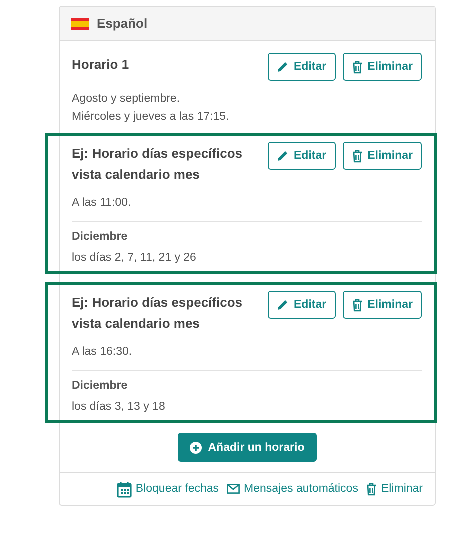 The height and width of the screenshot is (536, 467). Describe the element at coordinates (151, 117) in the screenshot. I see `schedule-text: Miércoles y jueves a las 17:15.` at that location.